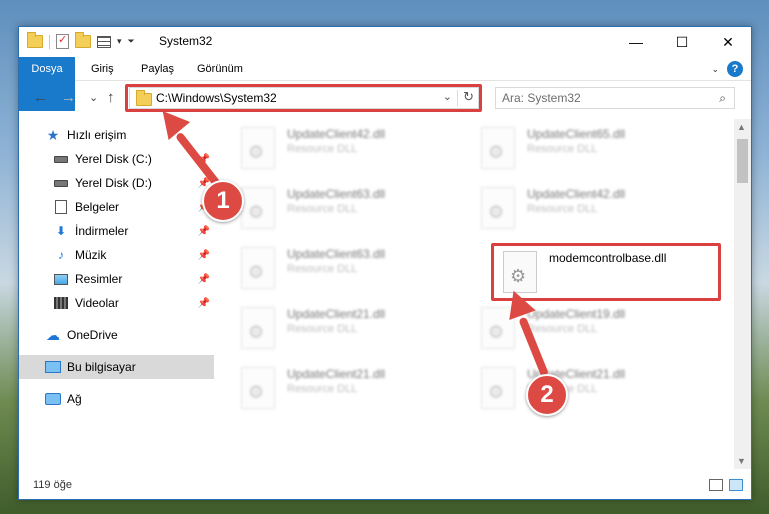  I want to click on ribbon-tabs: Dosya Giriş Paylaş Görünüm ⌄ ?, so click(385, 84).